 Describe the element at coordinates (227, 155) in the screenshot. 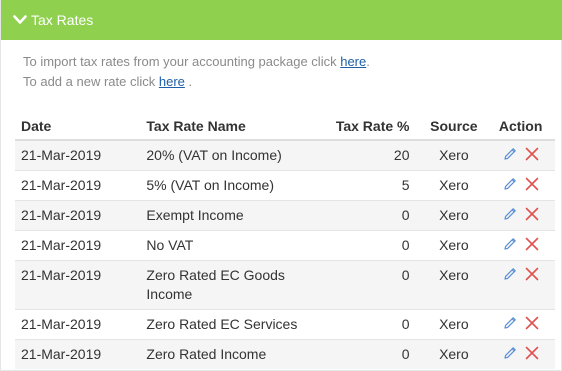

I see `cell-name: 20% (VAT on Income)` at that location.